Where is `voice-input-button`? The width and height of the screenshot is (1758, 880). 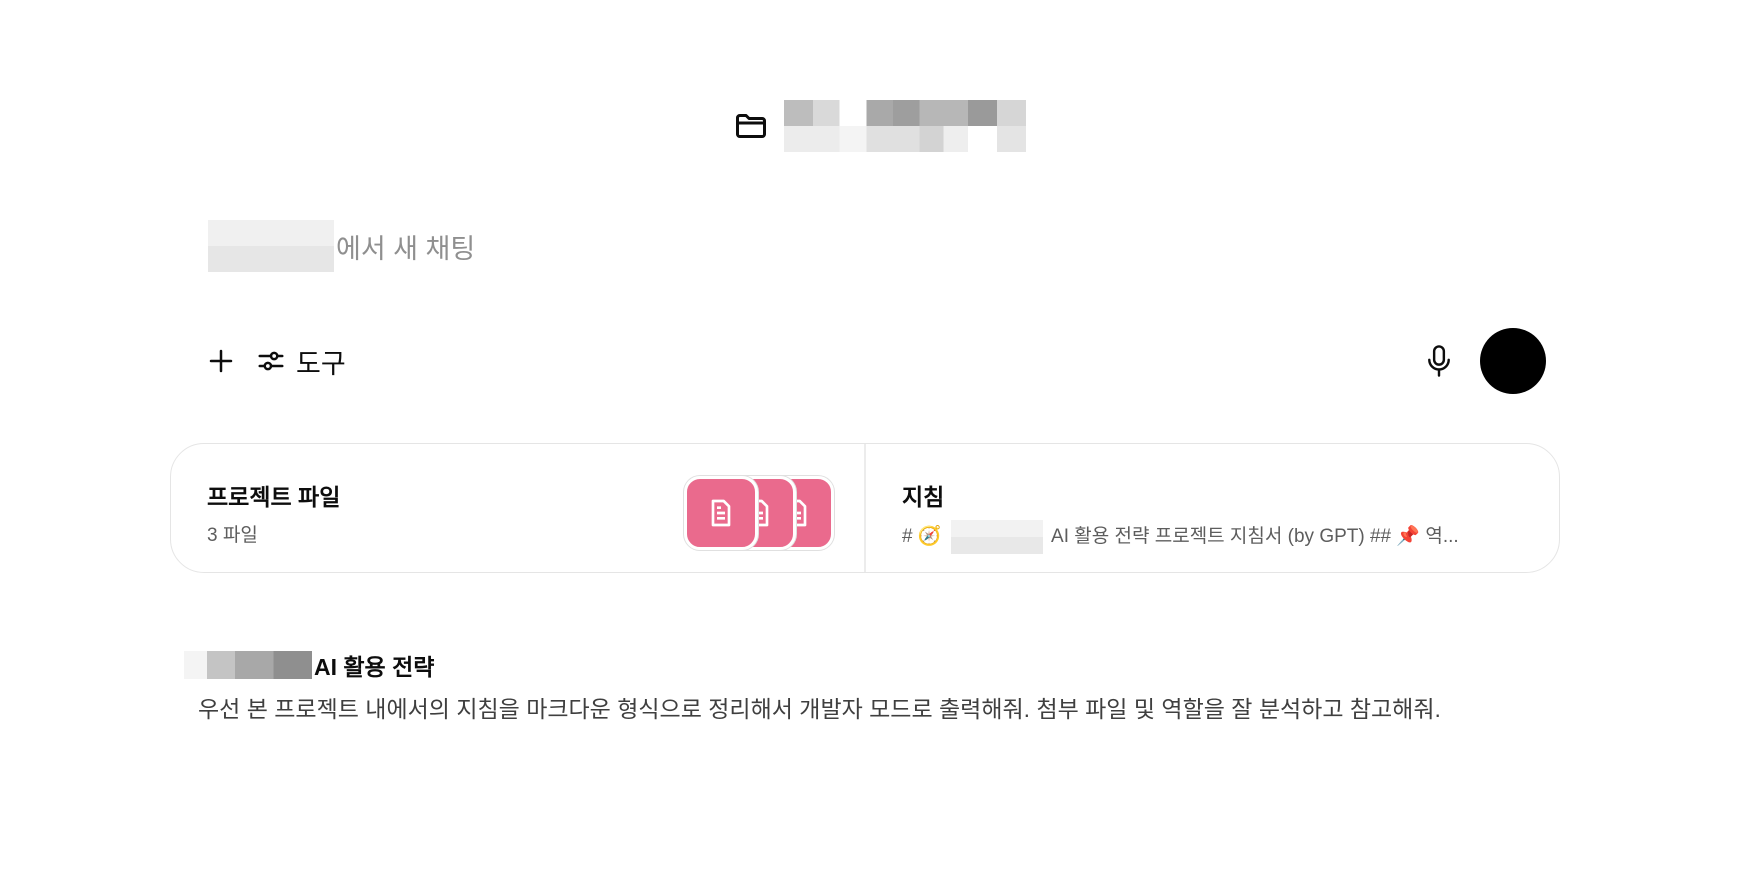
voice-input-button is located at coordinates (1439, 361).